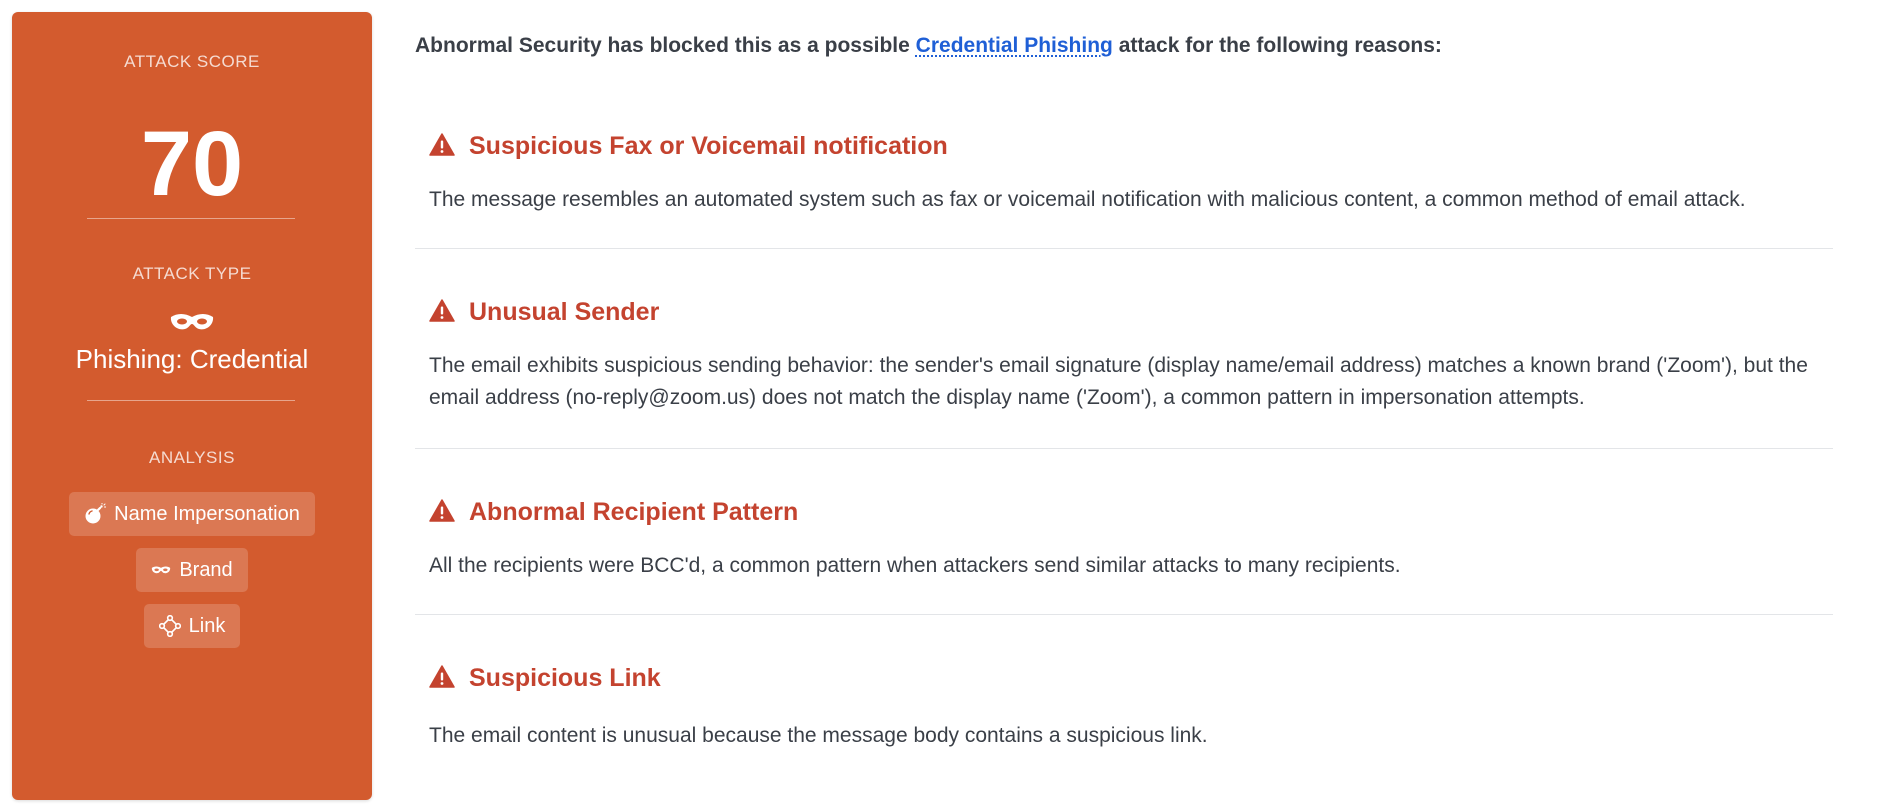  I want to click on link-nodes-icon, so click(169, 626).